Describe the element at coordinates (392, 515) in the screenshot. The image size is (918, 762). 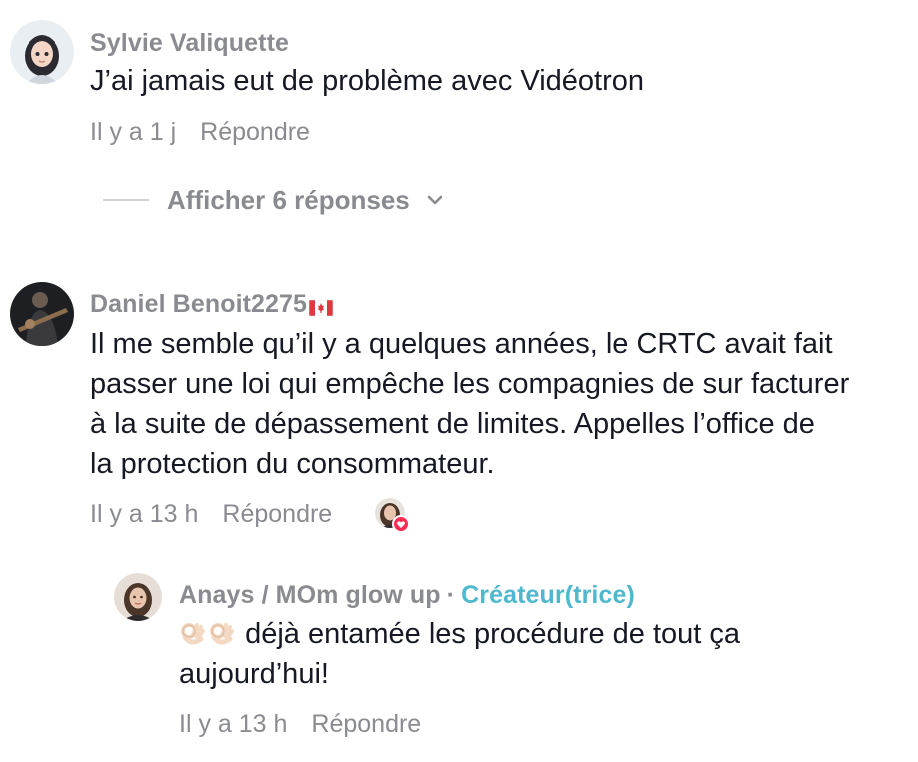
I see `creator-heart-avatar-icon` at that location.